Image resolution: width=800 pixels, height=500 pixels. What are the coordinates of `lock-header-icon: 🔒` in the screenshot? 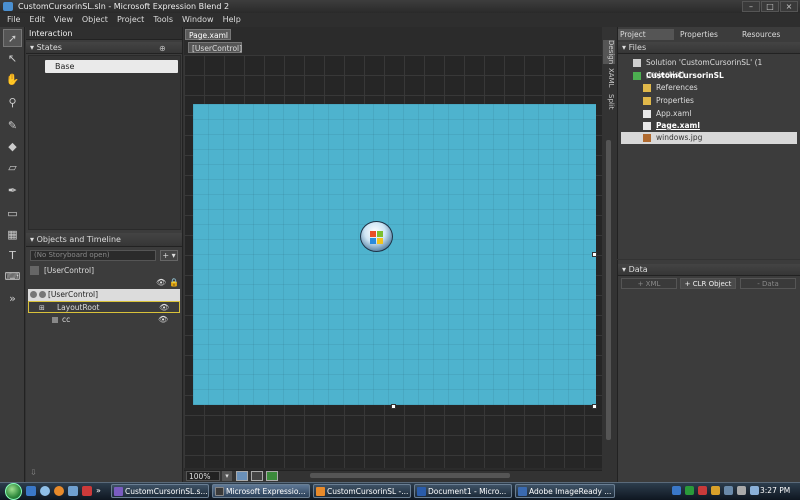 It's located at (174, 282).